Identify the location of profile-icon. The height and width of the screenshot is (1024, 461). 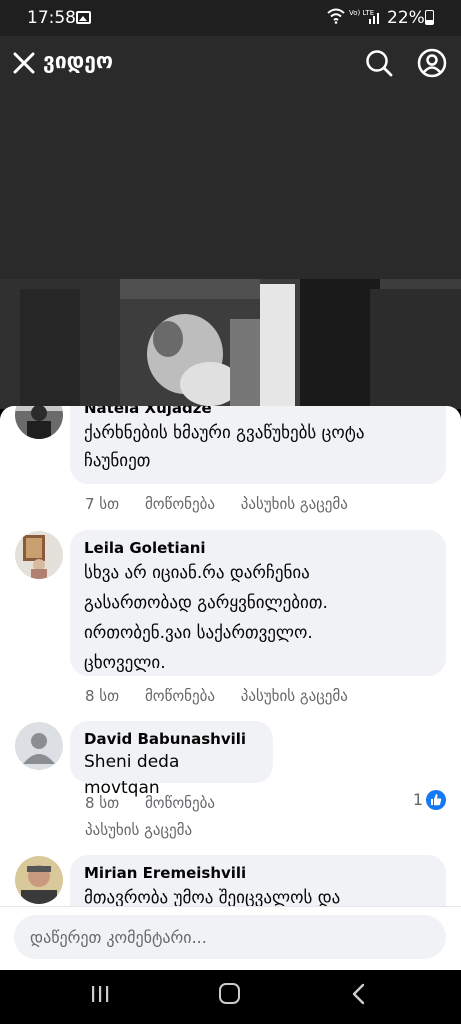
(432, 63).